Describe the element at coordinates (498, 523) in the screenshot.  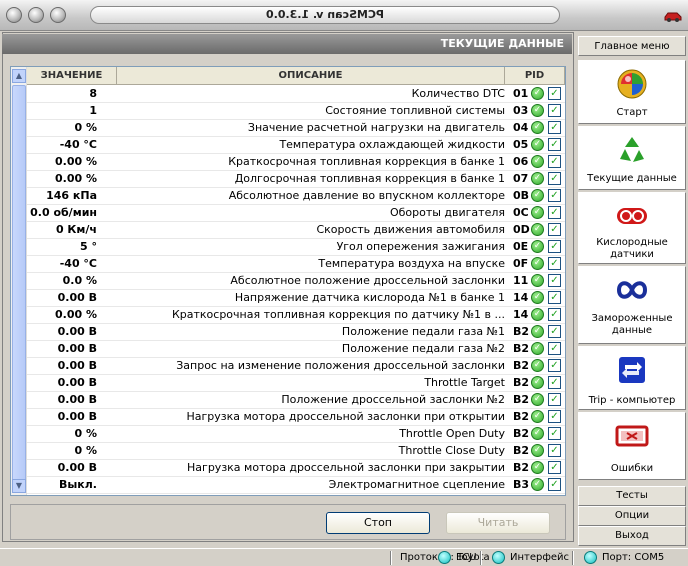
I see `read-button: Читать` at that location.